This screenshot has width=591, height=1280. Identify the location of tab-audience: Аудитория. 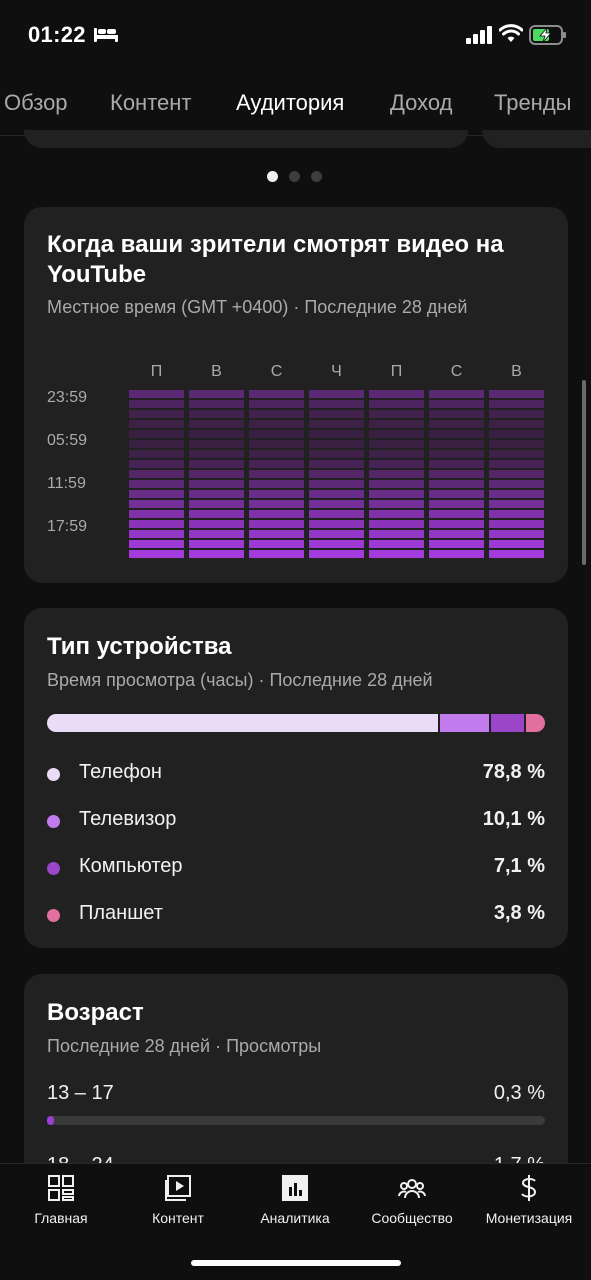
(290, 103).